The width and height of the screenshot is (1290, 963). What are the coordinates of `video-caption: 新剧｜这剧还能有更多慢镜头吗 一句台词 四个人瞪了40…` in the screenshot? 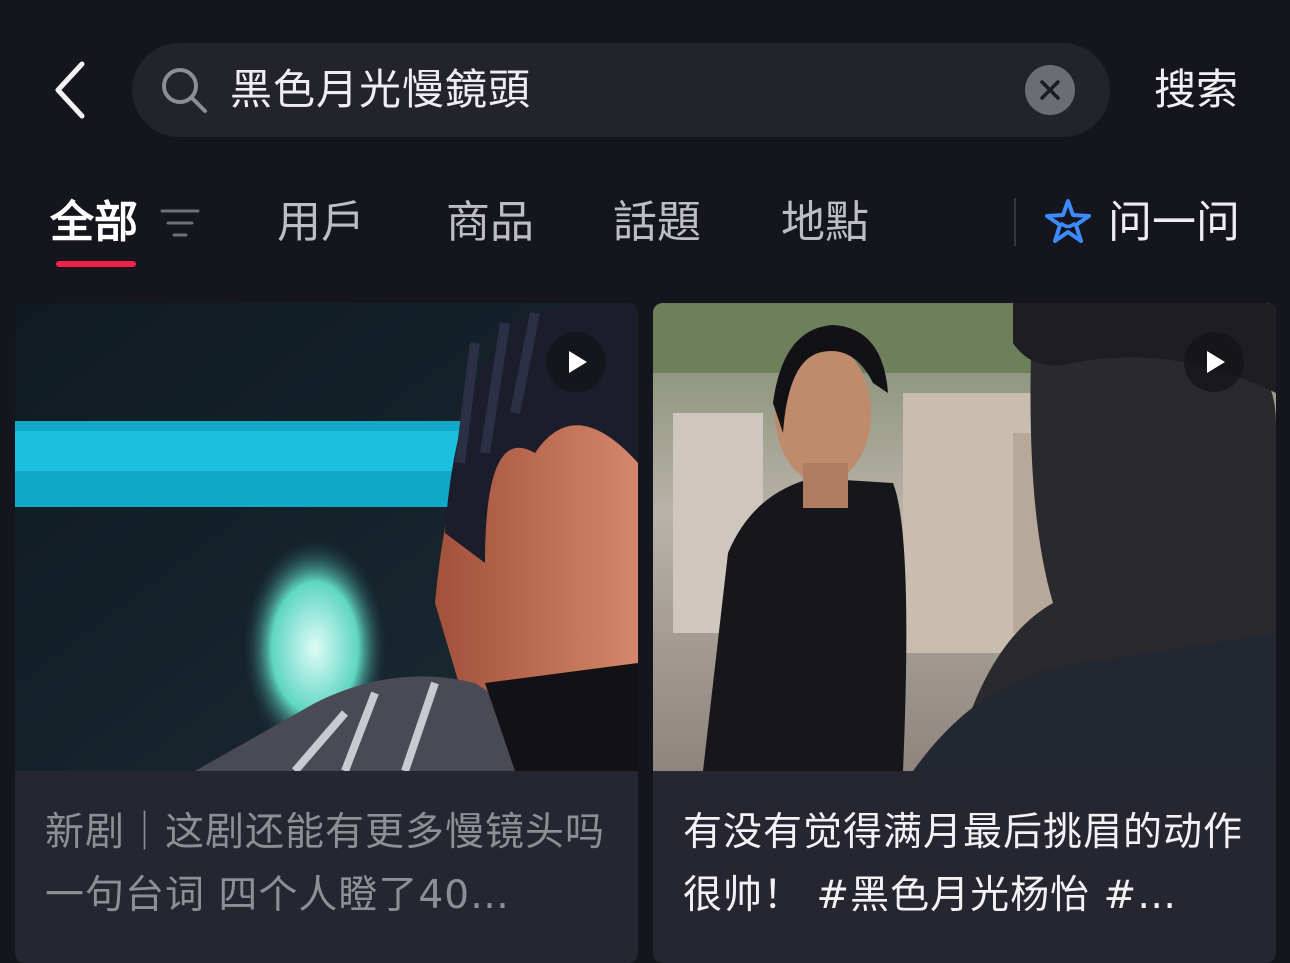 It's located at (325, 864).